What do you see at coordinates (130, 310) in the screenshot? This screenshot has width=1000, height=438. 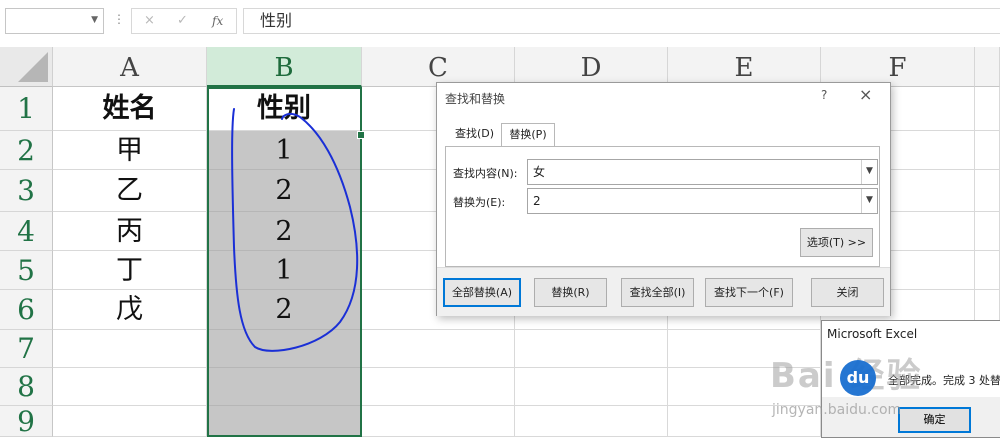 I see `cell-a6: 戊` at bounding box center [130, 310].